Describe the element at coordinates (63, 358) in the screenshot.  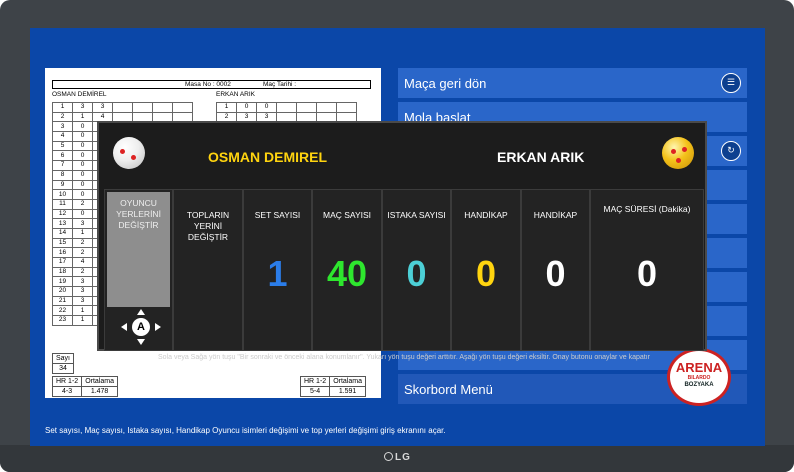
I see `sayi-label: Sayı` at that location.